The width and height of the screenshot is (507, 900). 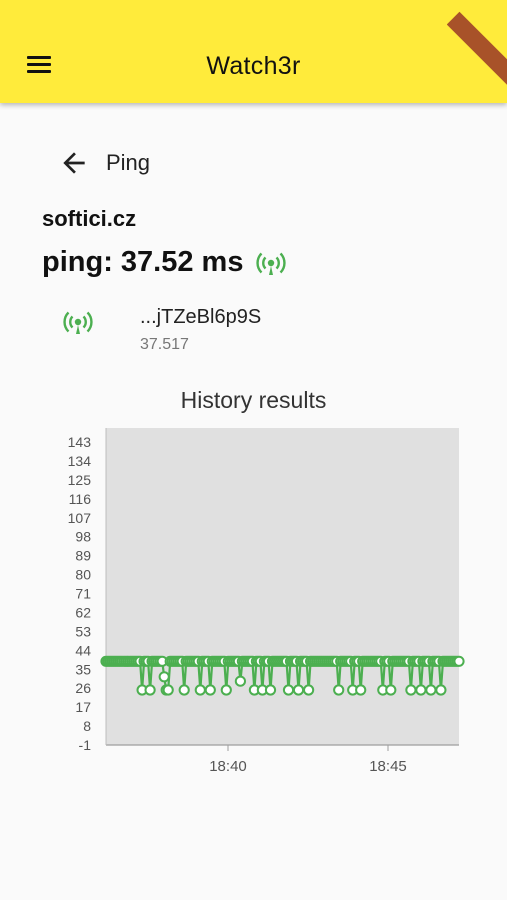 I want to click on y-tick-label: 134, so click(x=80, y=461).